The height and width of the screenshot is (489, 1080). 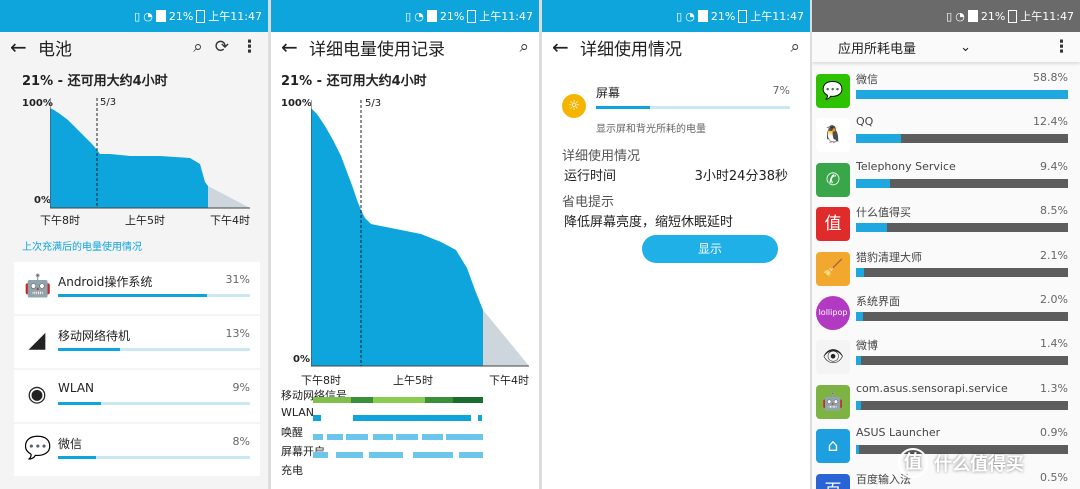 I want to click on usage-item: ◢ 移动网络待机 13%, so click(x=137, y=342).